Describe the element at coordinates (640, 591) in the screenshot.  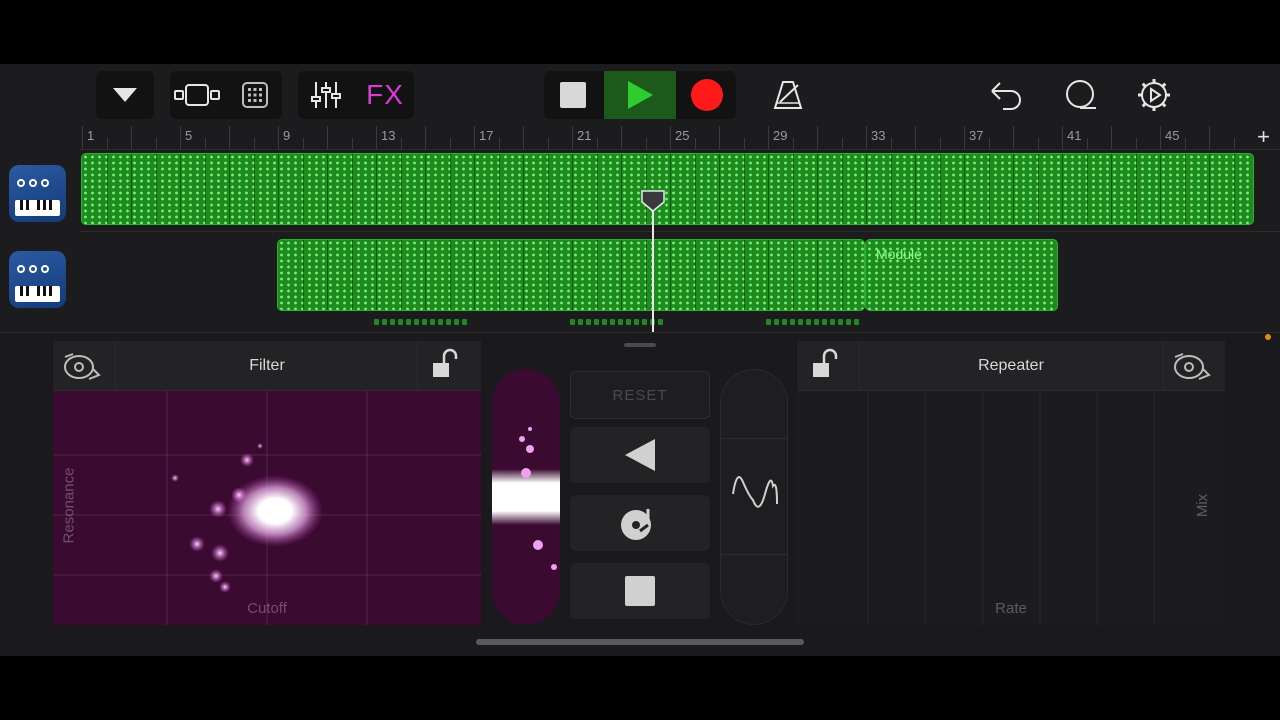
I see `tape-stop-button` at that location.